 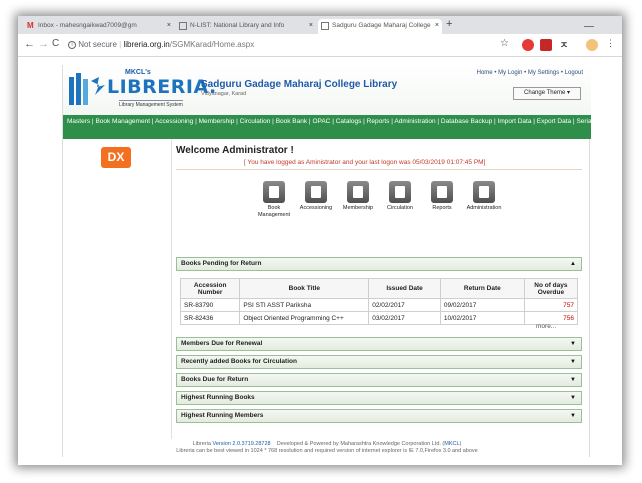 What do you see at coordinates (78, 121) in the screenshot?
I see `menu-item-masters: Masters` at bounding box center [78, 121].